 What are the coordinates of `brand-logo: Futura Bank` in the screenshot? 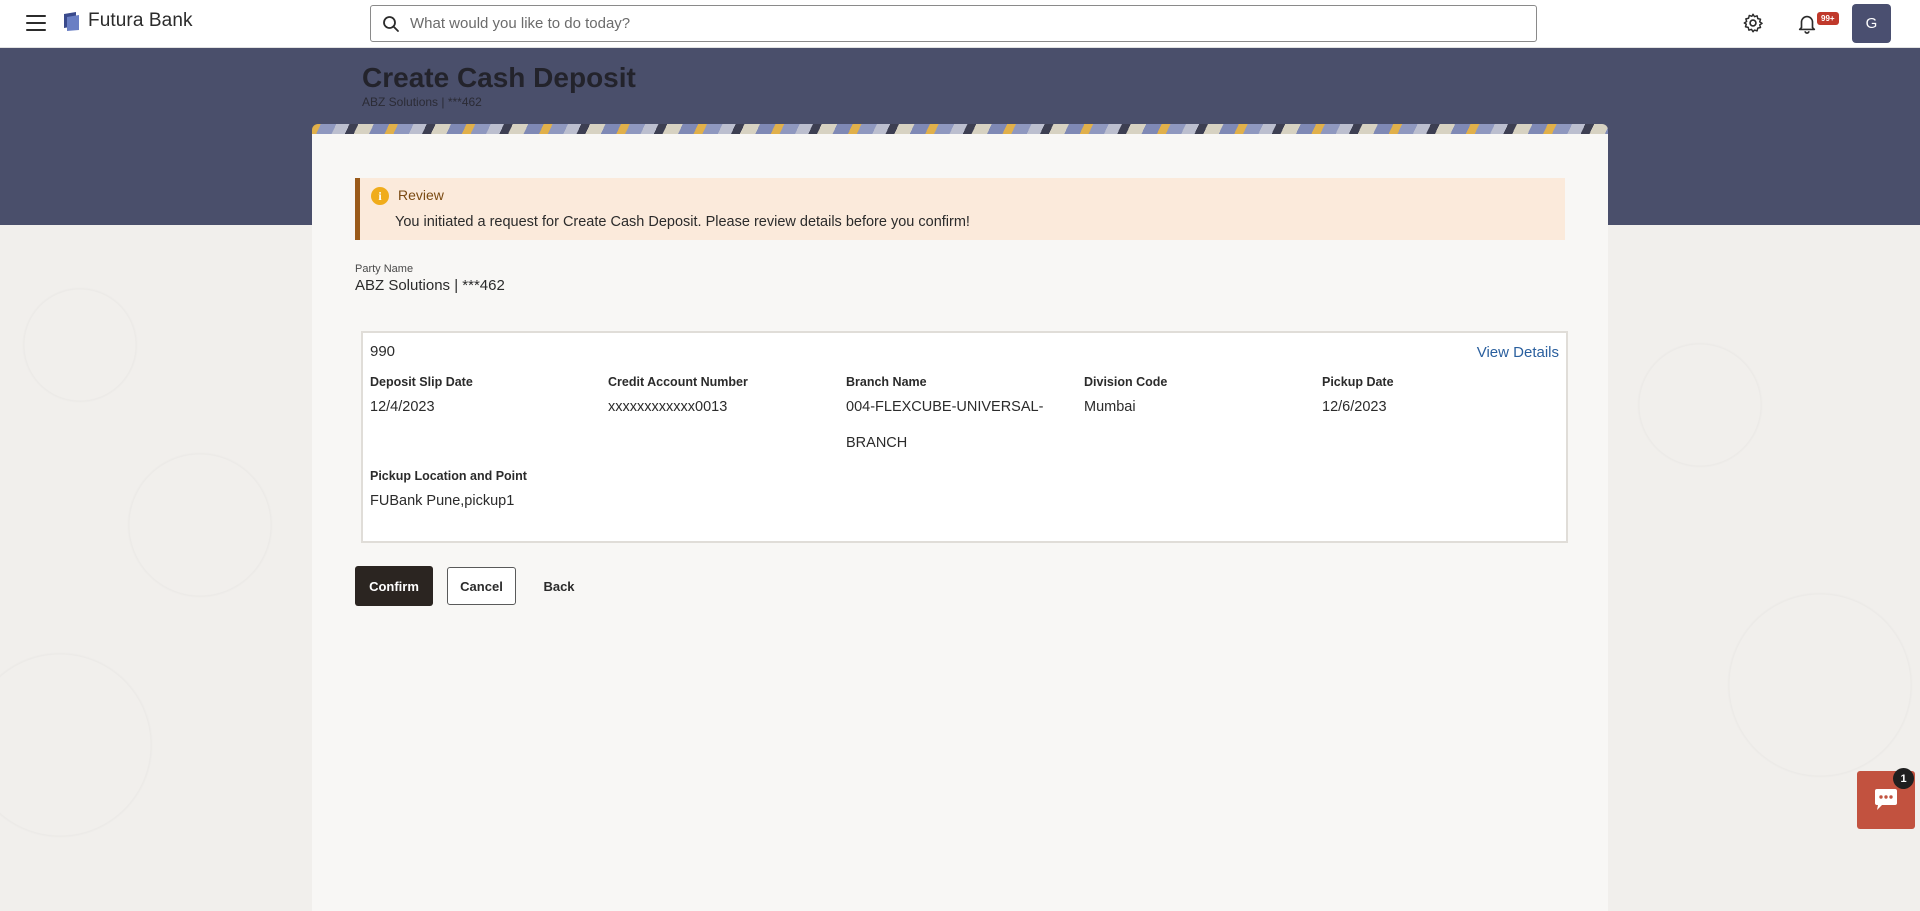 It's located at (127, 21).